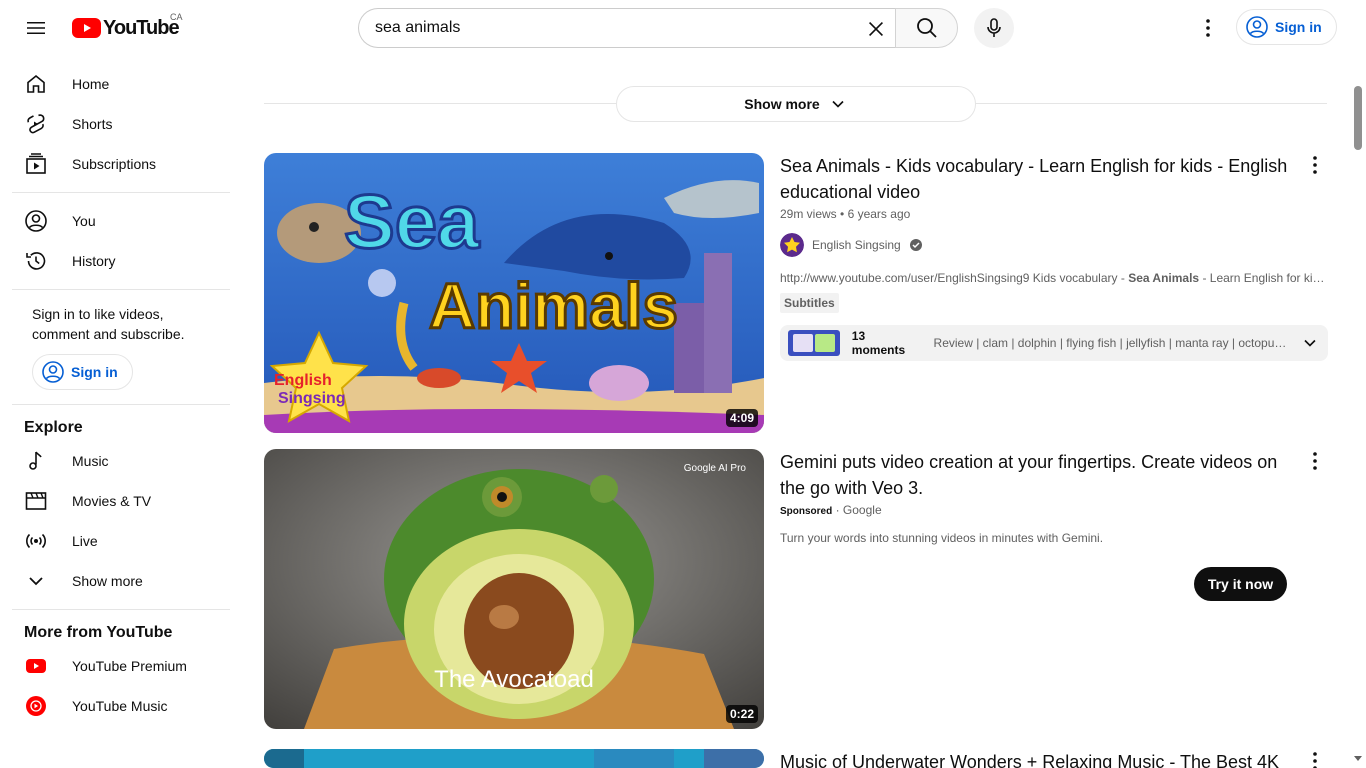 Image resolution: width=1366 pixels, height=768 pixels. What do you see at coordinates (1045, 245) in the screenshot?
I see `channel-info: English Singsing` at bounding box center [1045, 245].